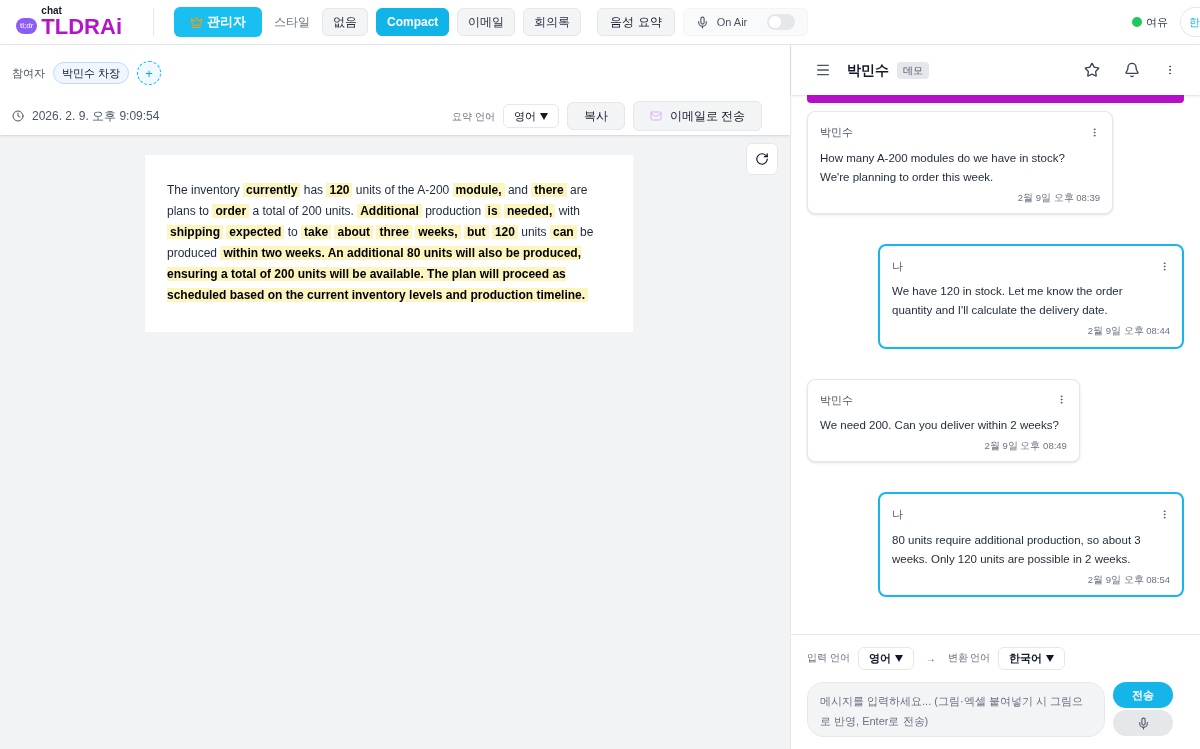 This screenshot has width=1200, height=749. Describe the element at coordinates (91, 73) in the screenshot. I see `participant-chip: 박민수 차장` at that location.